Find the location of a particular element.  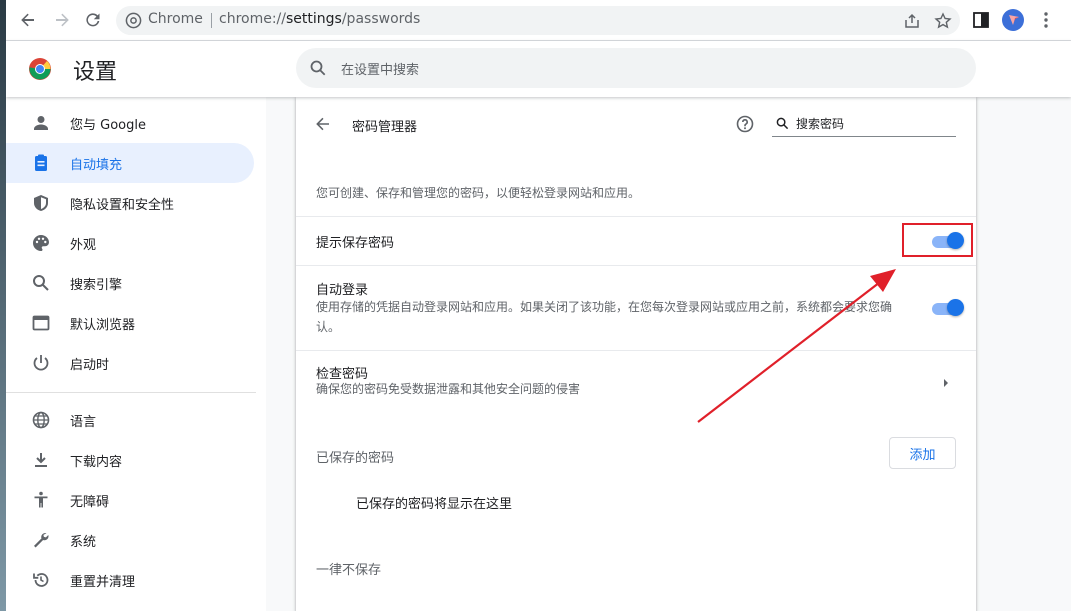

wrench-icon is located at coordinates (41, 540).